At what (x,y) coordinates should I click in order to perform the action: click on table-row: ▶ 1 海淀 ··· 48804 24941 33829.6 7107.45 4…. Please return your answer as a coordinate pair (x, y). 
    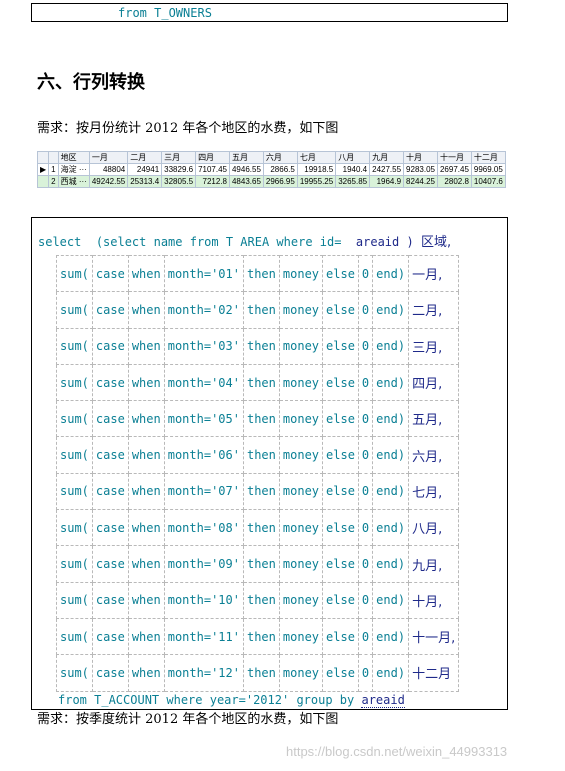
    Looking at the image, I should click on (271, 169).